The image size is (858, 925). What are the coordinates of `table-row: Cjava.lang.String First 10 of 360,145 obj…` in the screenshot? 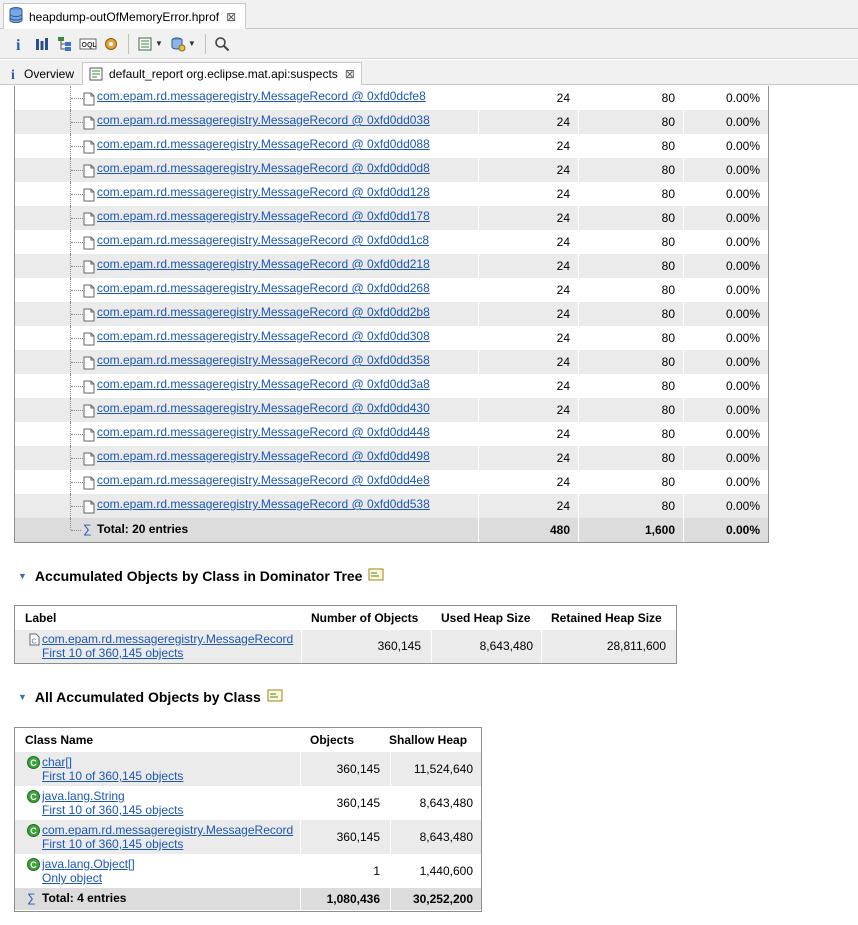 It's located at (248, 803).